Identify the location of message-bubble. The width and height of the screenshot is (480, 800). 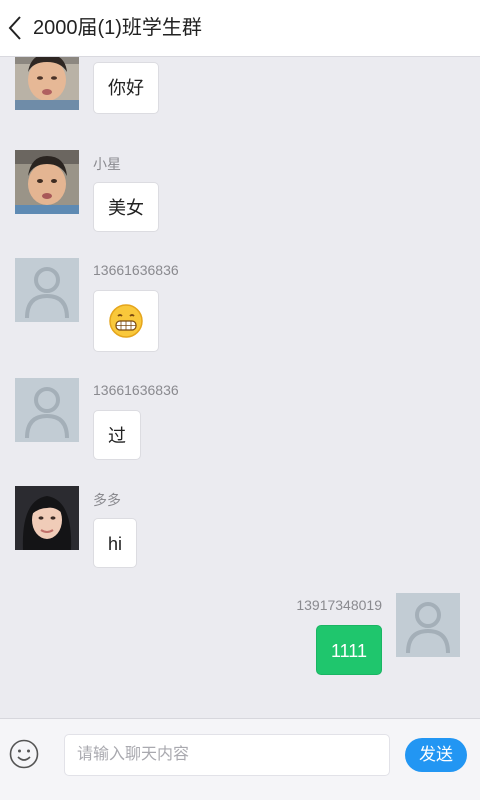
(126, 321).